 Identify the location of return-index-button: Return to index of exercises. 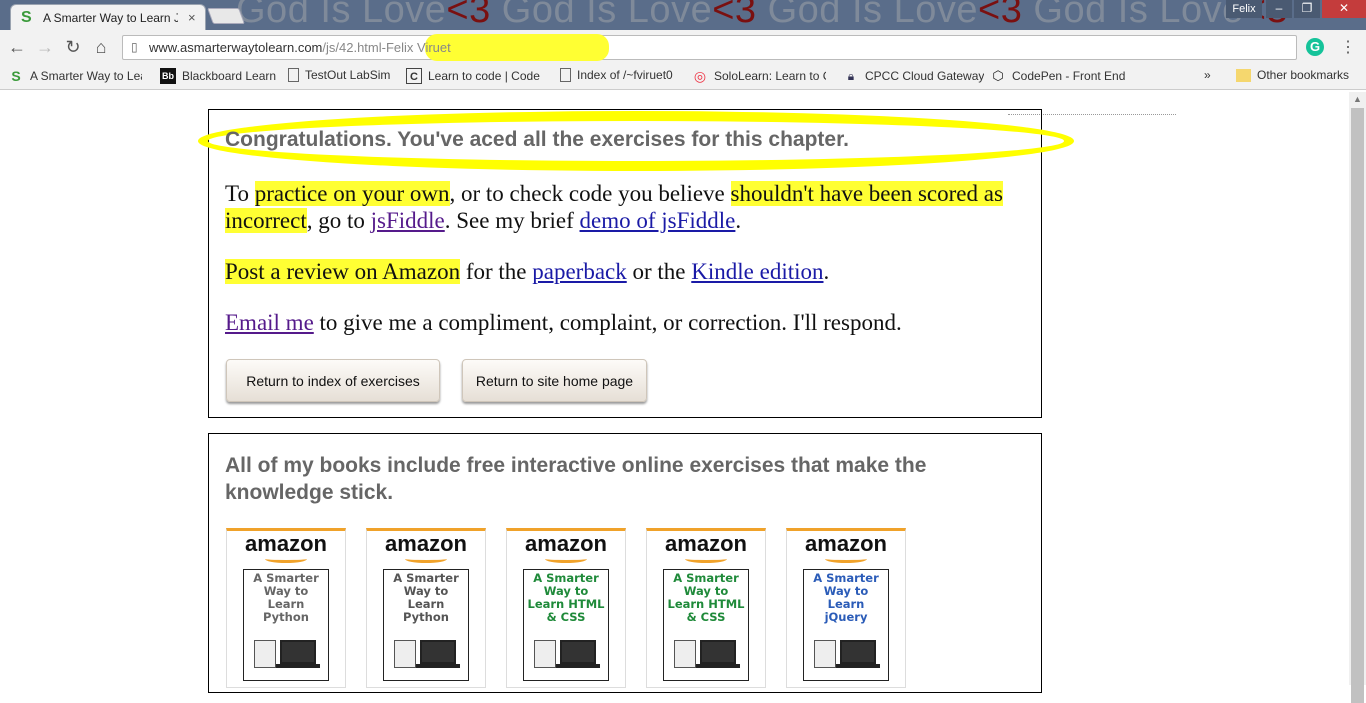
(333, 380).